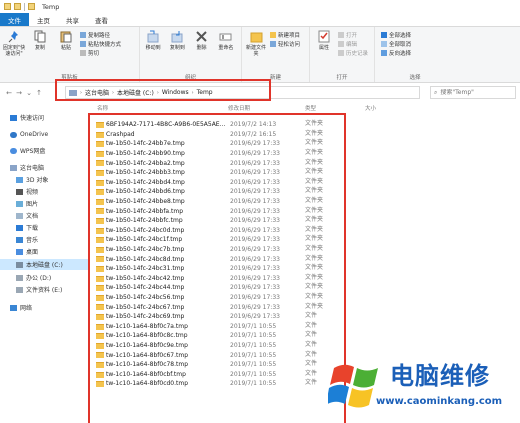 The height and width of the screenshot is (423, 520). I want to click on new-item-button: 新建项目, so click(285, 34).